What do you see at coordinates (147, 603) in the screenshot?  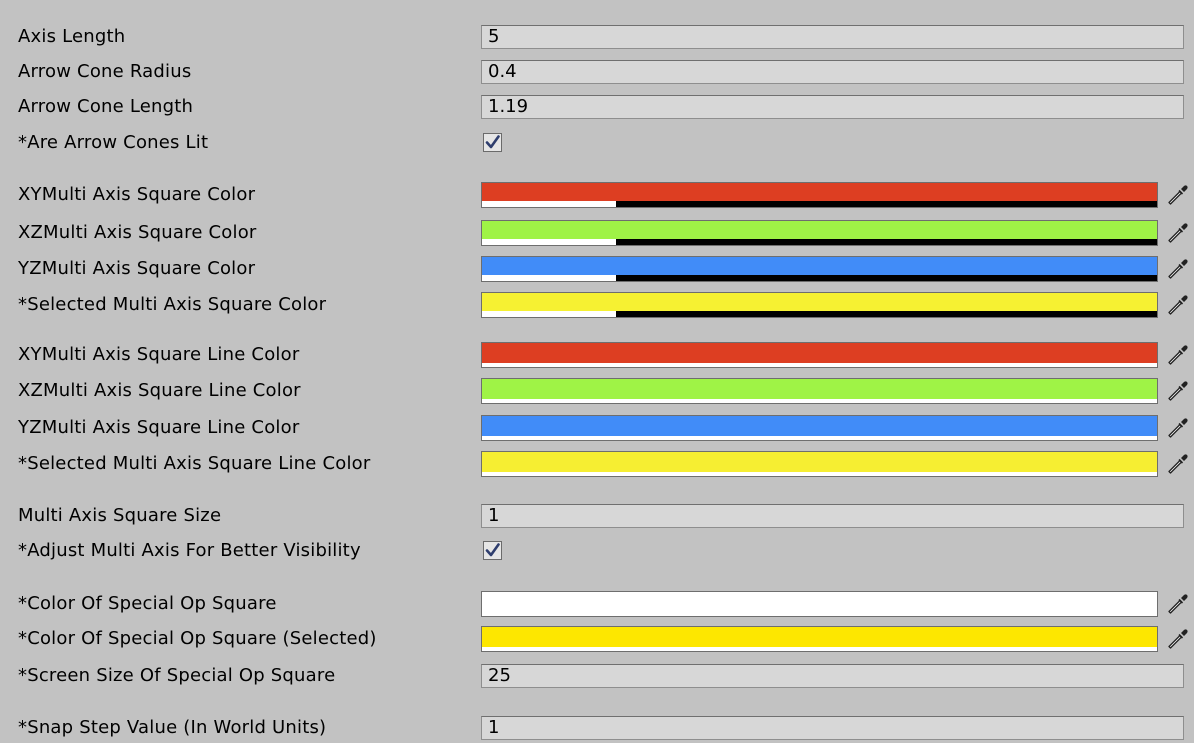 I see `special-op-color-label: *Color Of Special Op Square` at bounding box center [147, 603].